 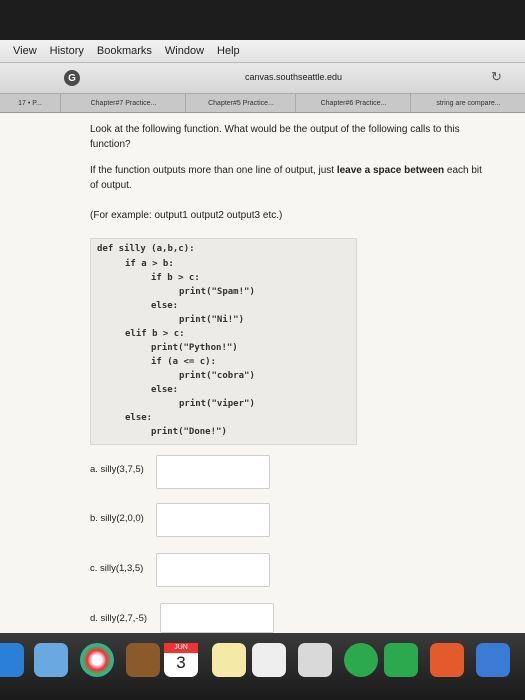 What do you see at coordinates (117, 469) in the screenshot?
I see `answer-a-label: a. silly(3,7,5)` at bounding box center [117, 469].